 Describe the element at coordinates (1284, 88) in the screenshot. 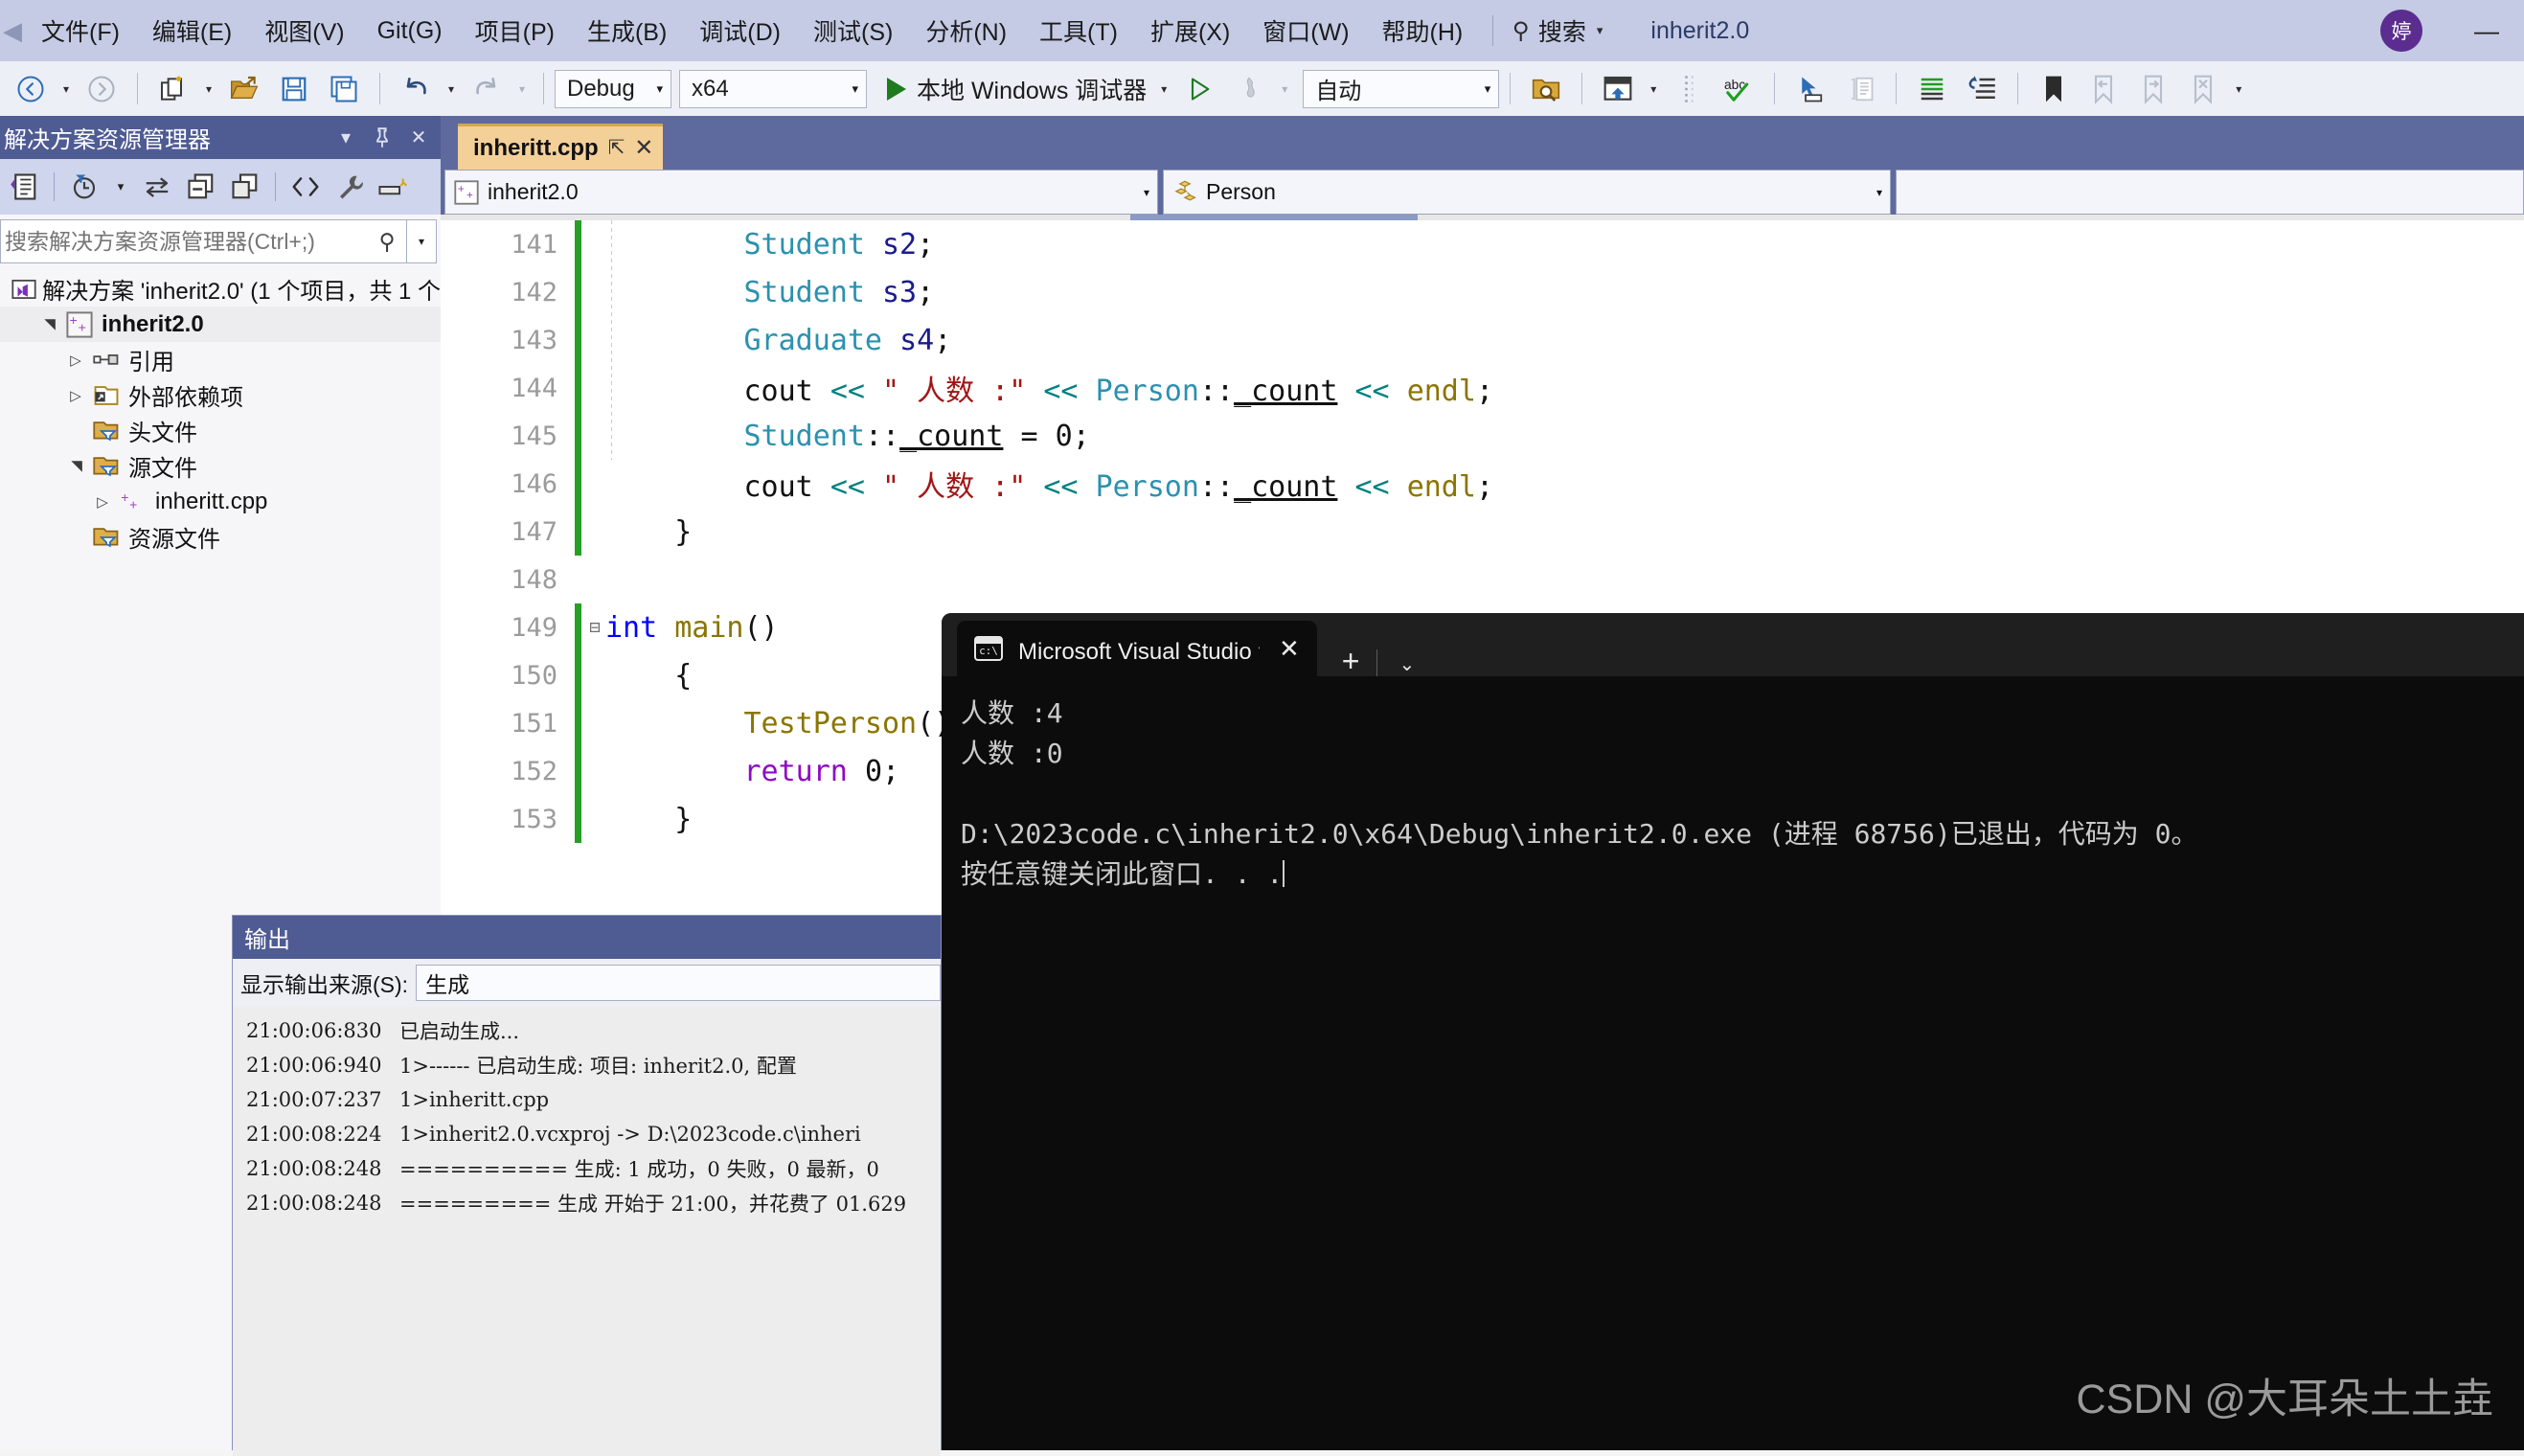

I see `hot-reload-dropdown-icon: ▾` at that location.